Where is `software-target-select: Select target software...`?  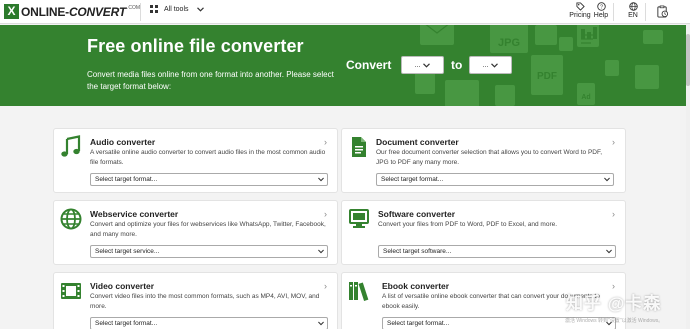 software-target-select: Select target software... is located at coordinates (497, 251).